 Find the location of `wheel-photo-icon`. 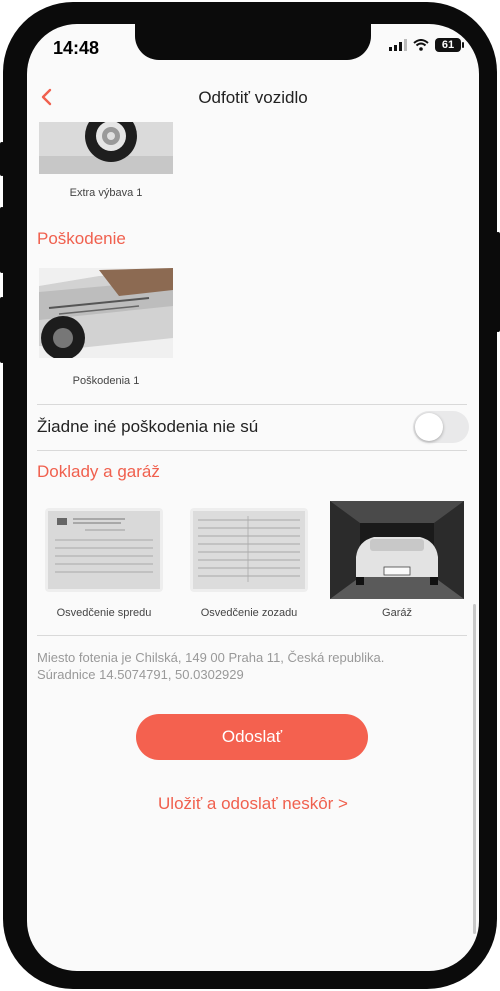

wheel-photo-icon is located at coordinates (106, 142).